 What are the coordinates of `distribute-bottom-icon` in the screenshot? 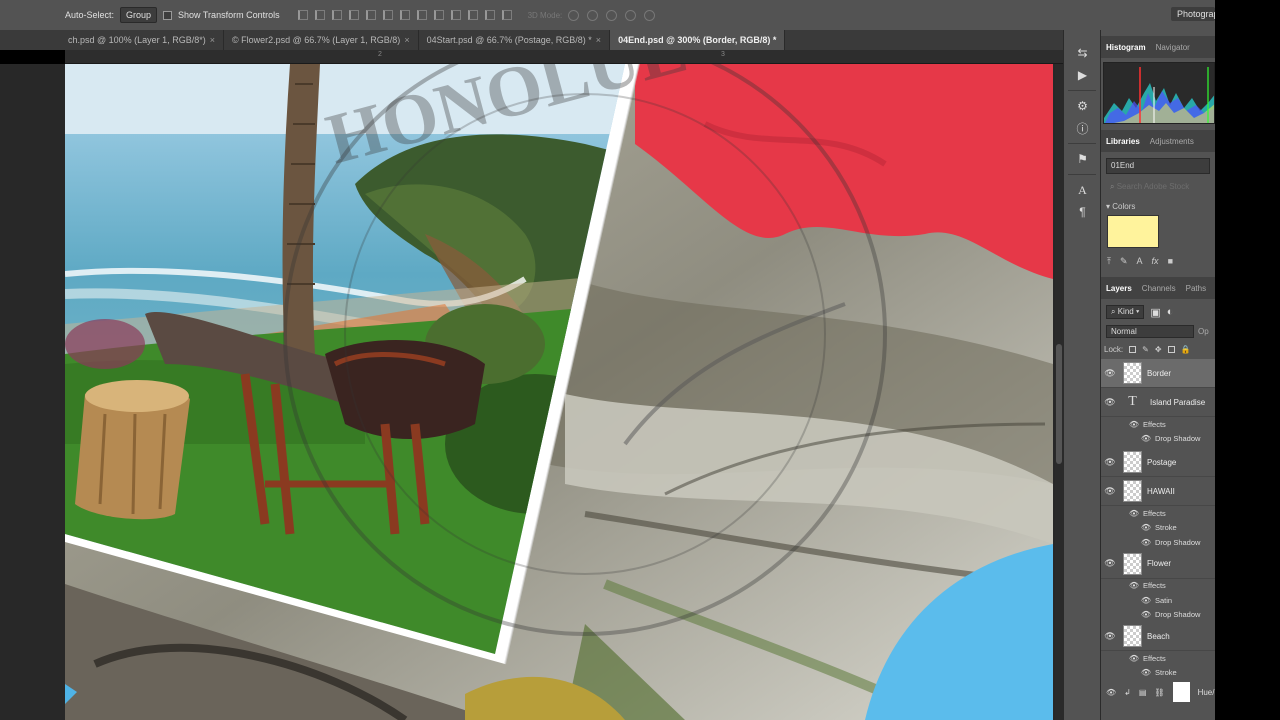 It's located at (438, 15).